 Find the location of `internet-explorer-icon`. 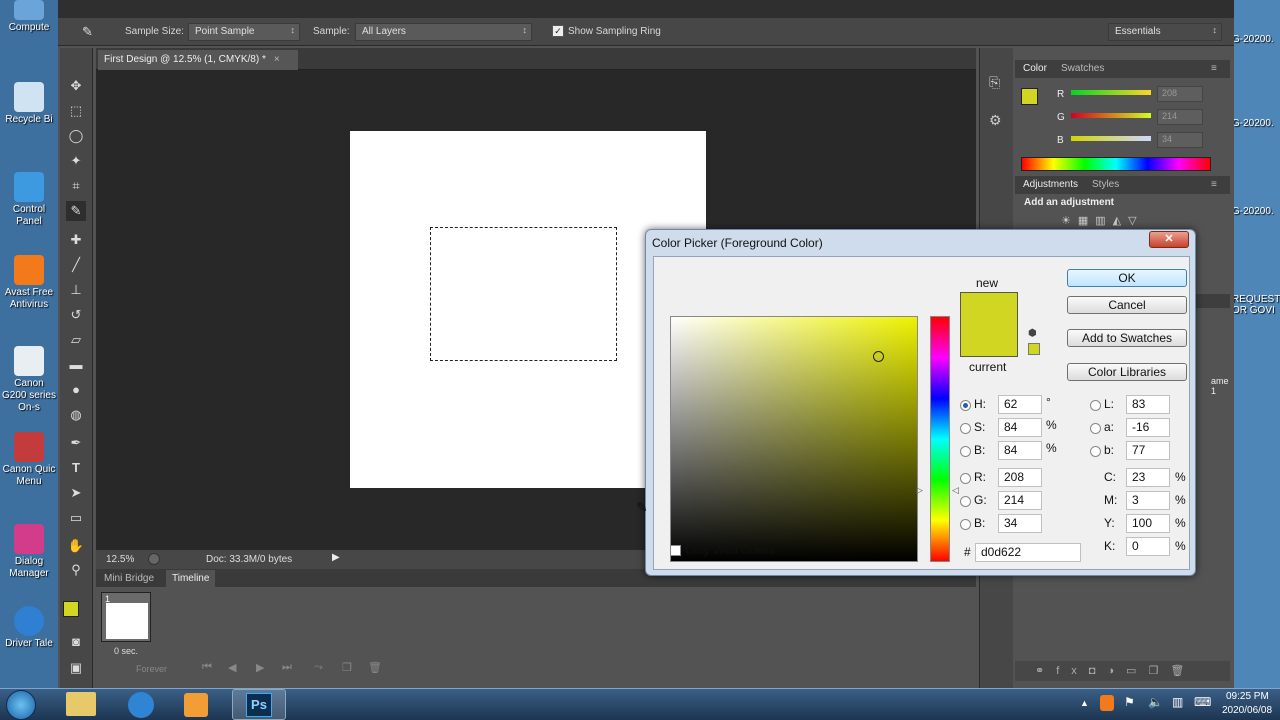

internet-explorer-icon is located at coordinates (141, 705).